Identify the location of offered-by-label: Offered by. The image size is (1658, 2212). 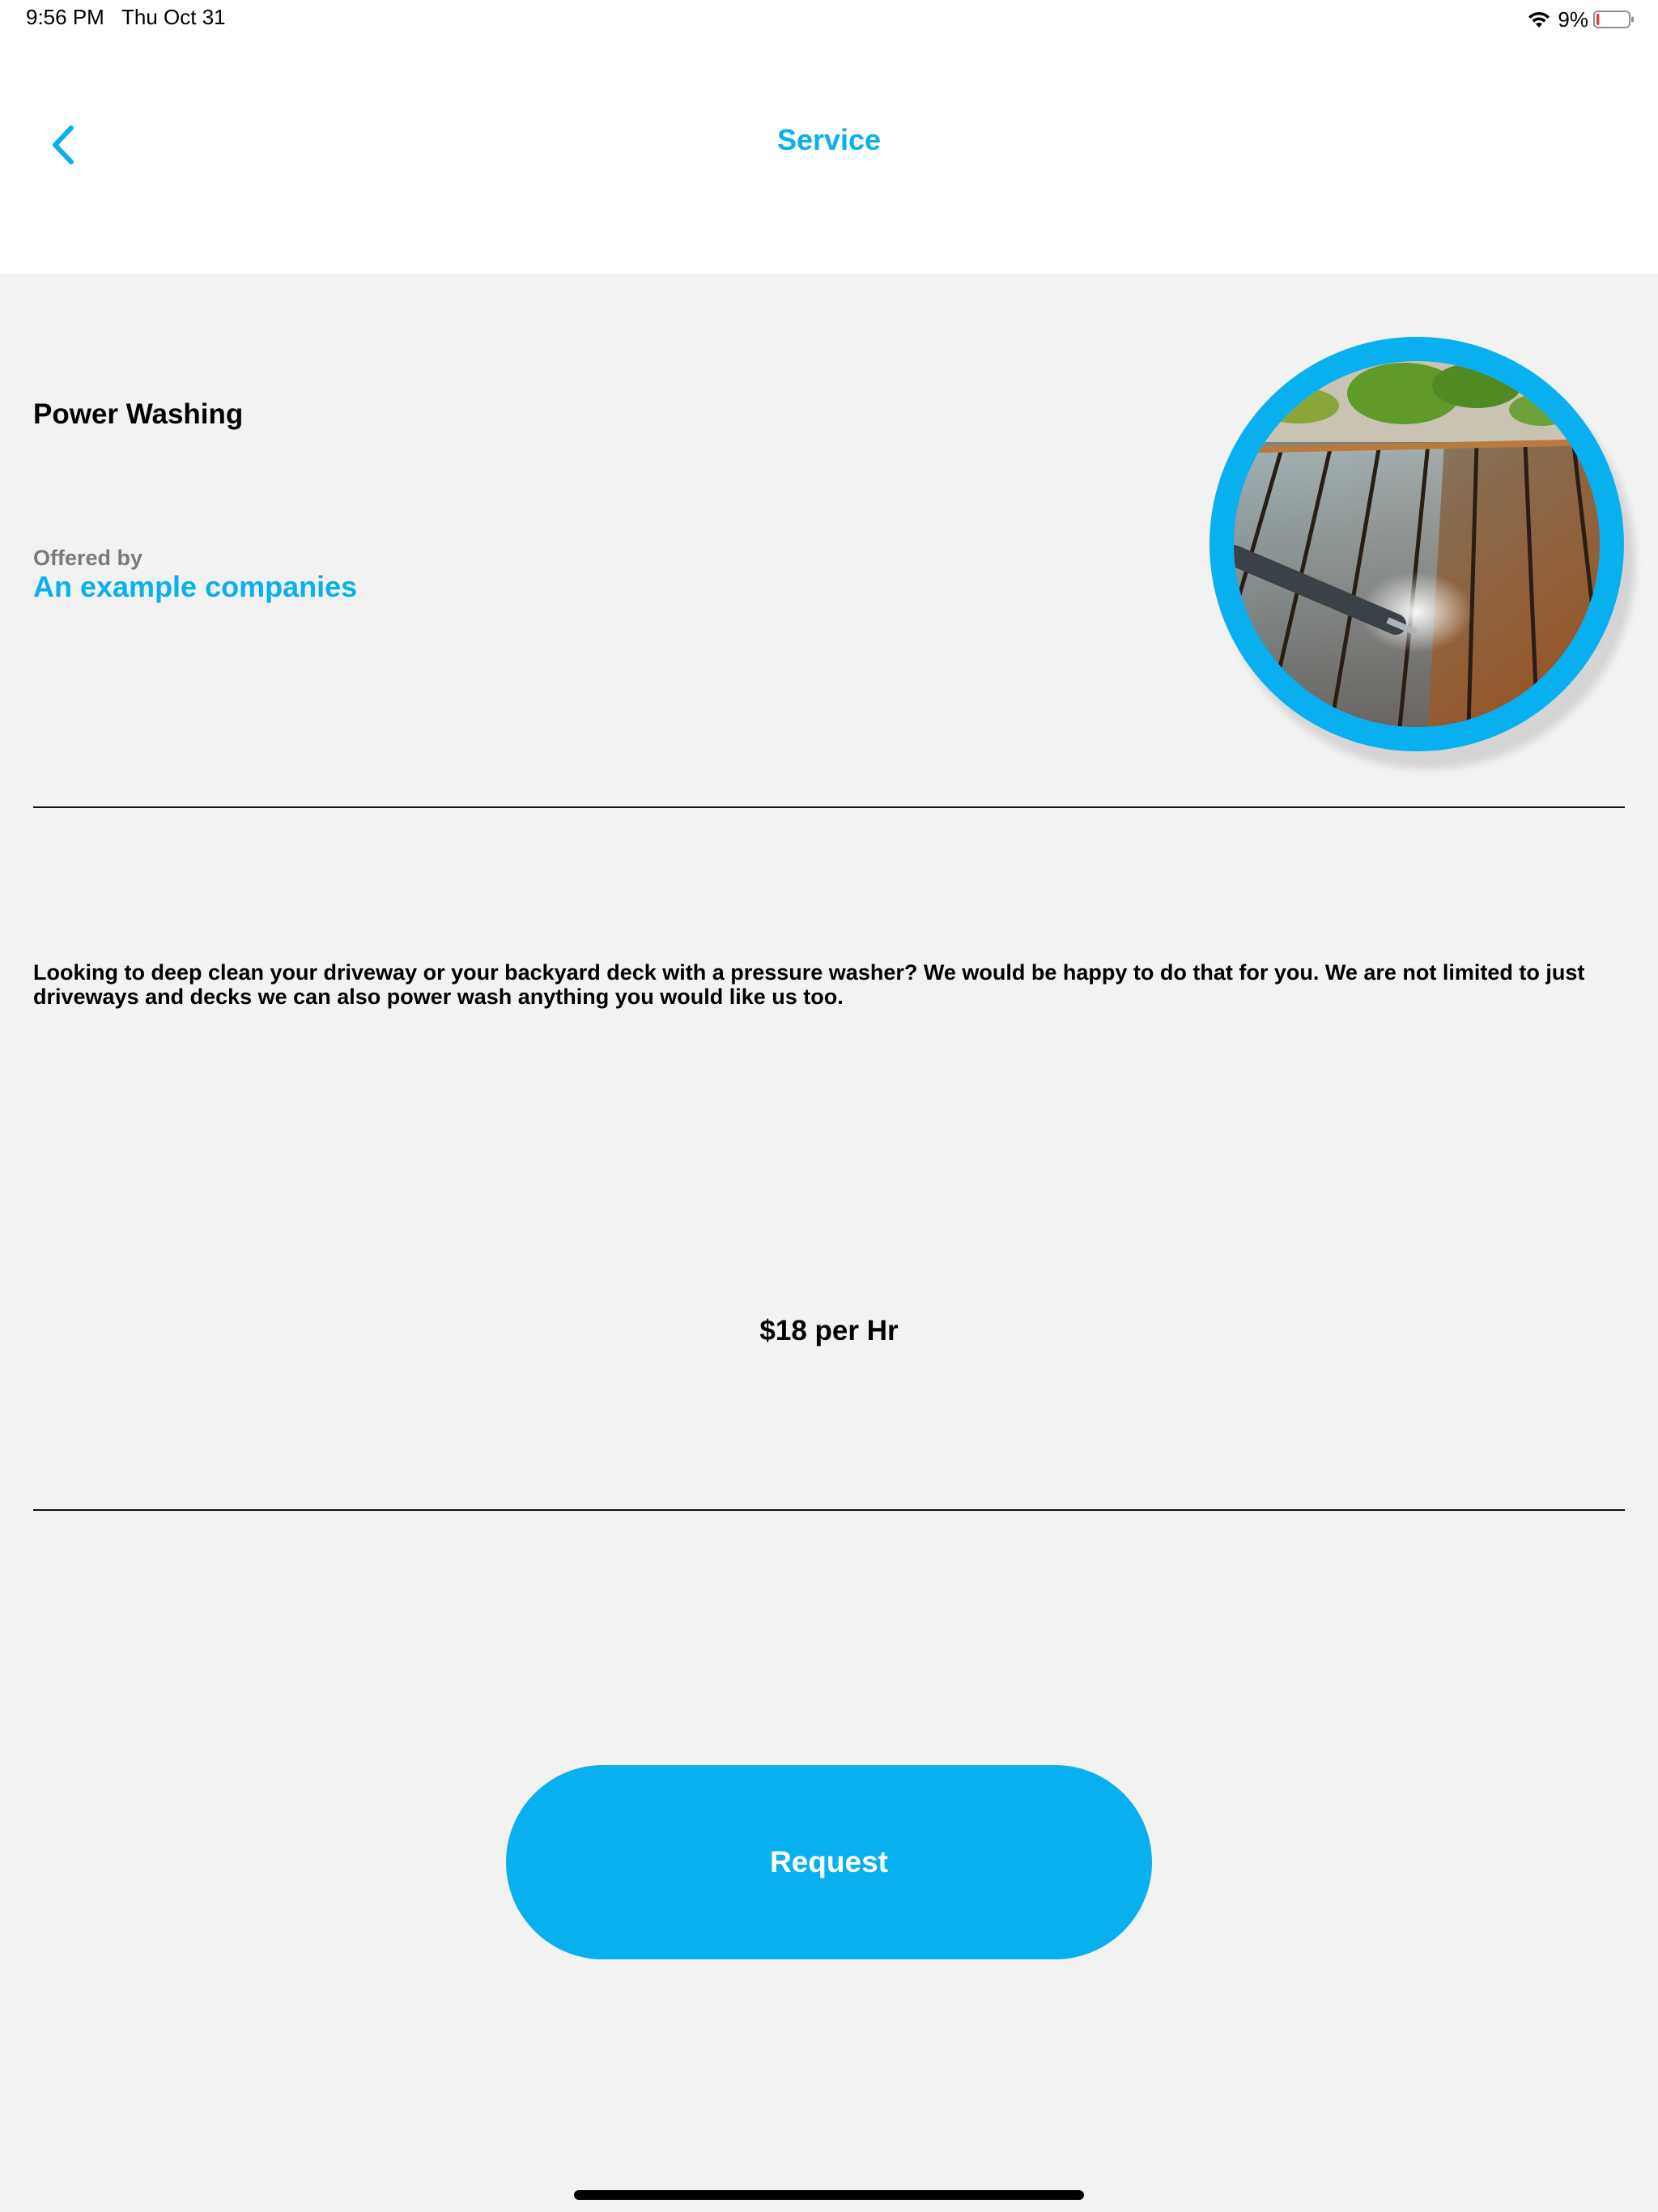
(88, 558).